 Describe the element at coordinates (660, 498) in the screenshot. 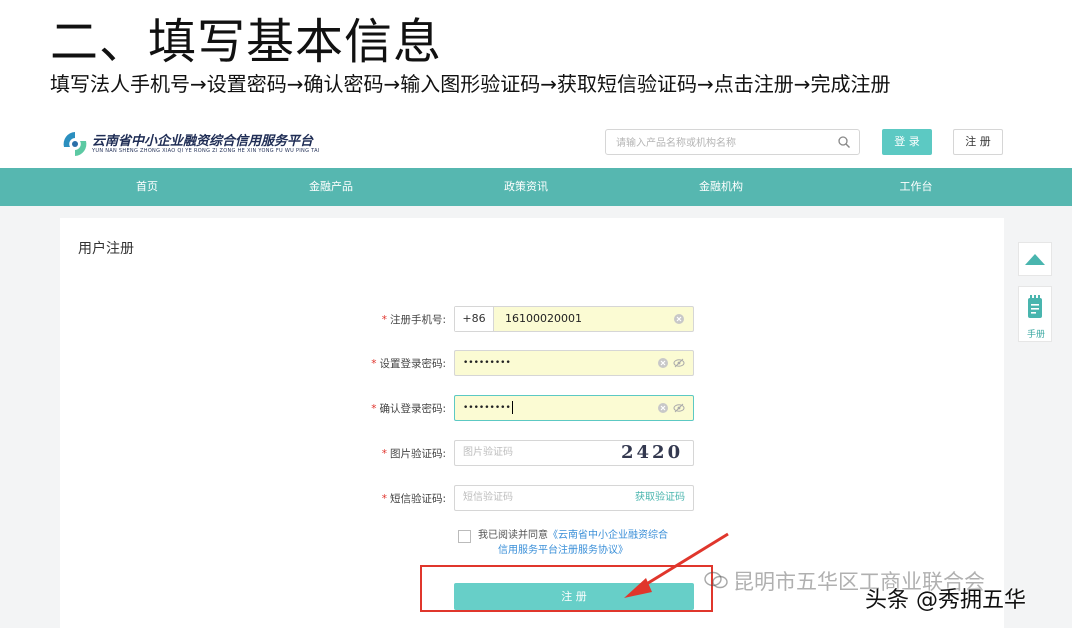

I see `get-sms-code-button: 获取验证码` at that location.